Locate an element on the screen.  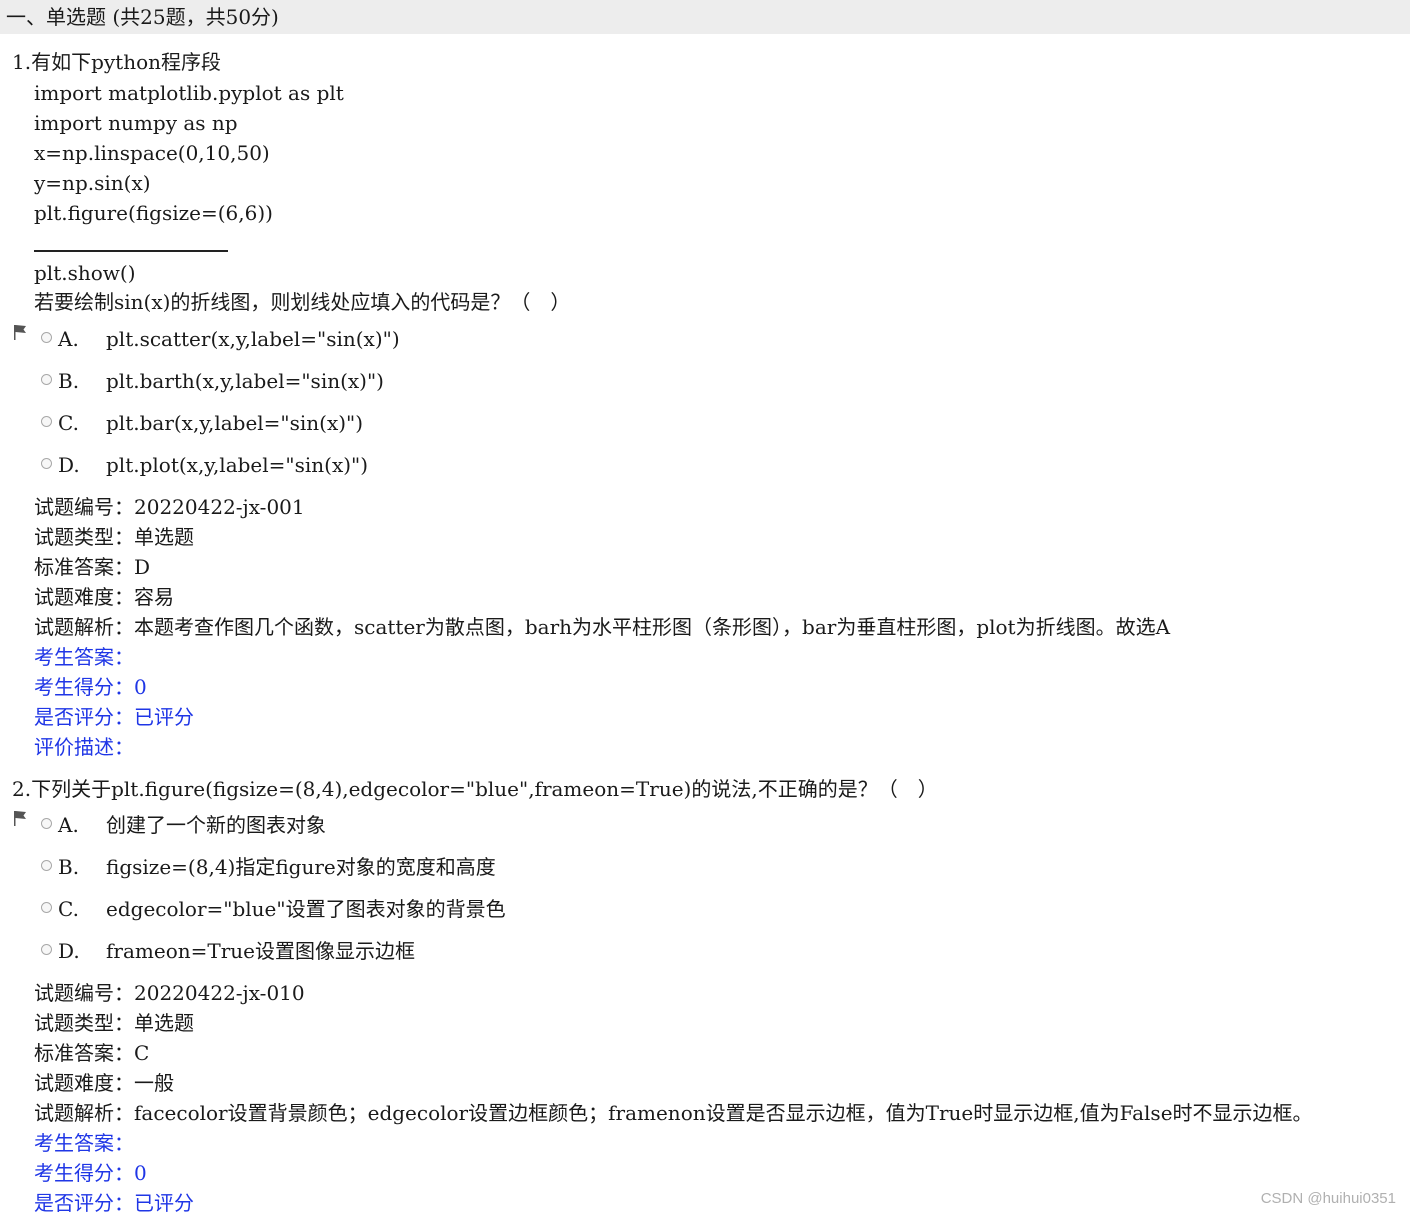
option-text: plt.scatter(x,y,label="sin(x)") is located at coordinates (253, 339).